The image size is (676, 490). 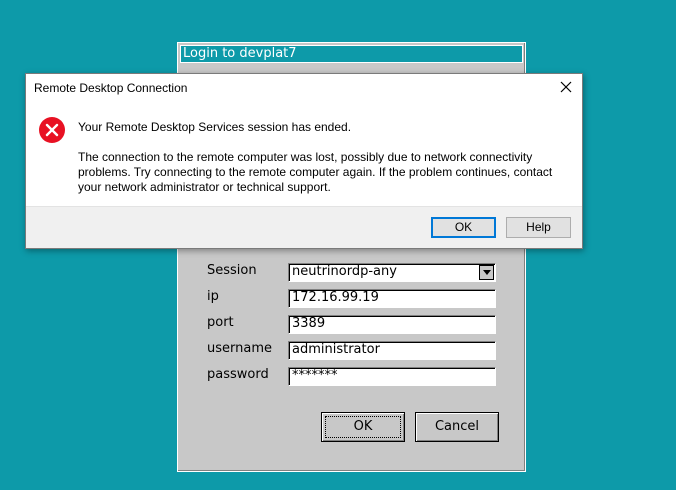 What do you see at coordinates (392, 298) in the screenshot?
I see `ip-input: 172.16.99.19` at bounding box center [392, 298].